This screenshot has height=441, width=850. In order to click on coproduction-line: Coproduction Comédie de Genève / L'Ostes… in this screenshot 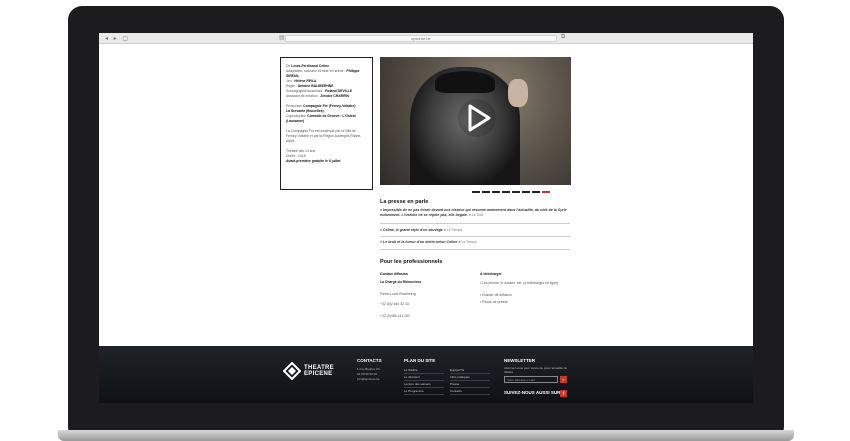, I will do `click(321, 118)`.